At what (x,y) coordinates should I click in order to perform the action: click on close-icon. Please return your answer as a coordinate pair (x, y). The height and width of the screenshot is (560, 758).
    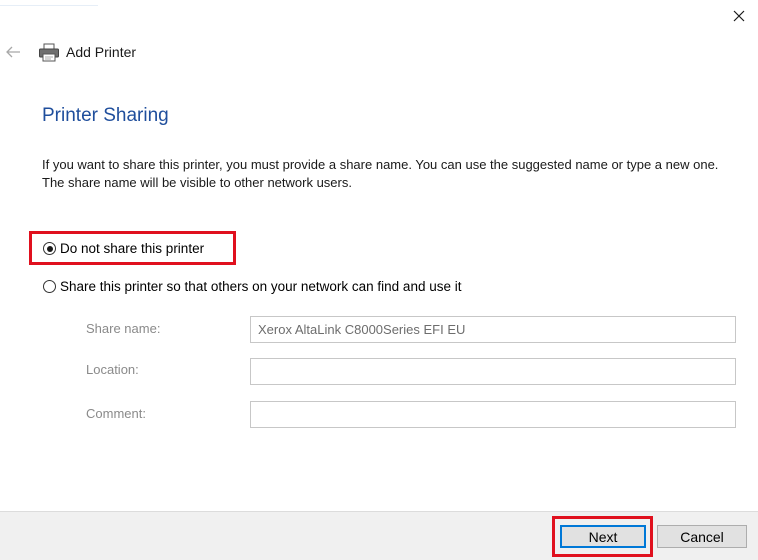
    Looking at the image, I should click on (739, 16).